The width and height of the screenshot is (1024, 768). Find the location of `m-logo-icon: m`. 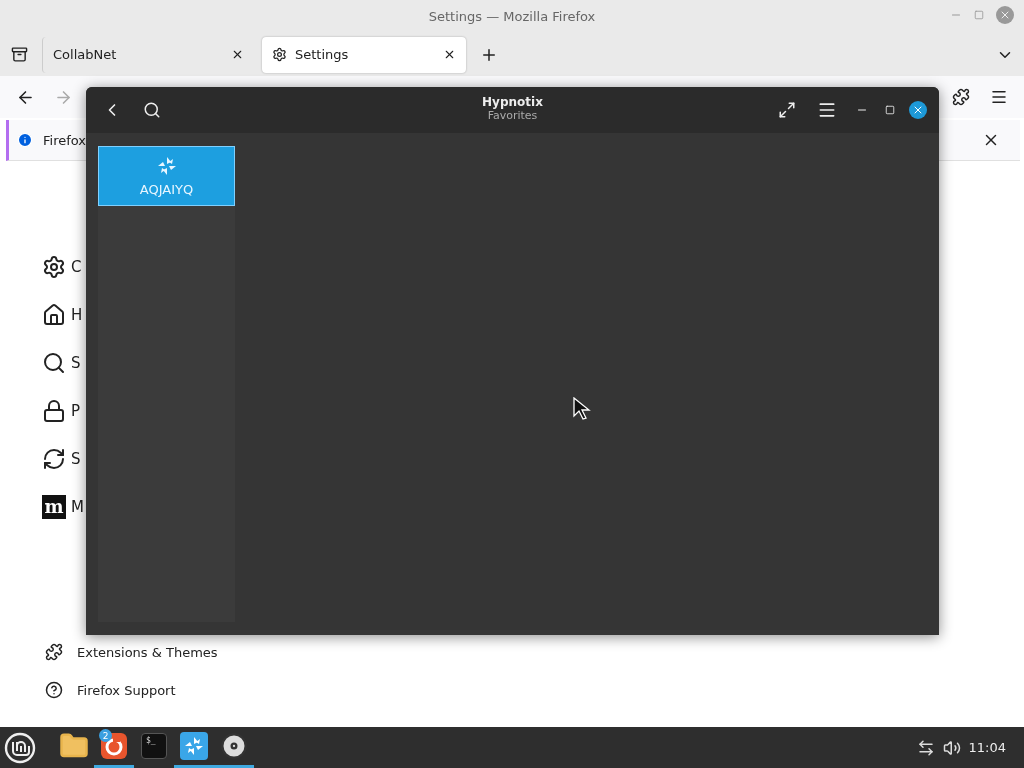

m-logo-icon: m is located at coordinates (54, 507).